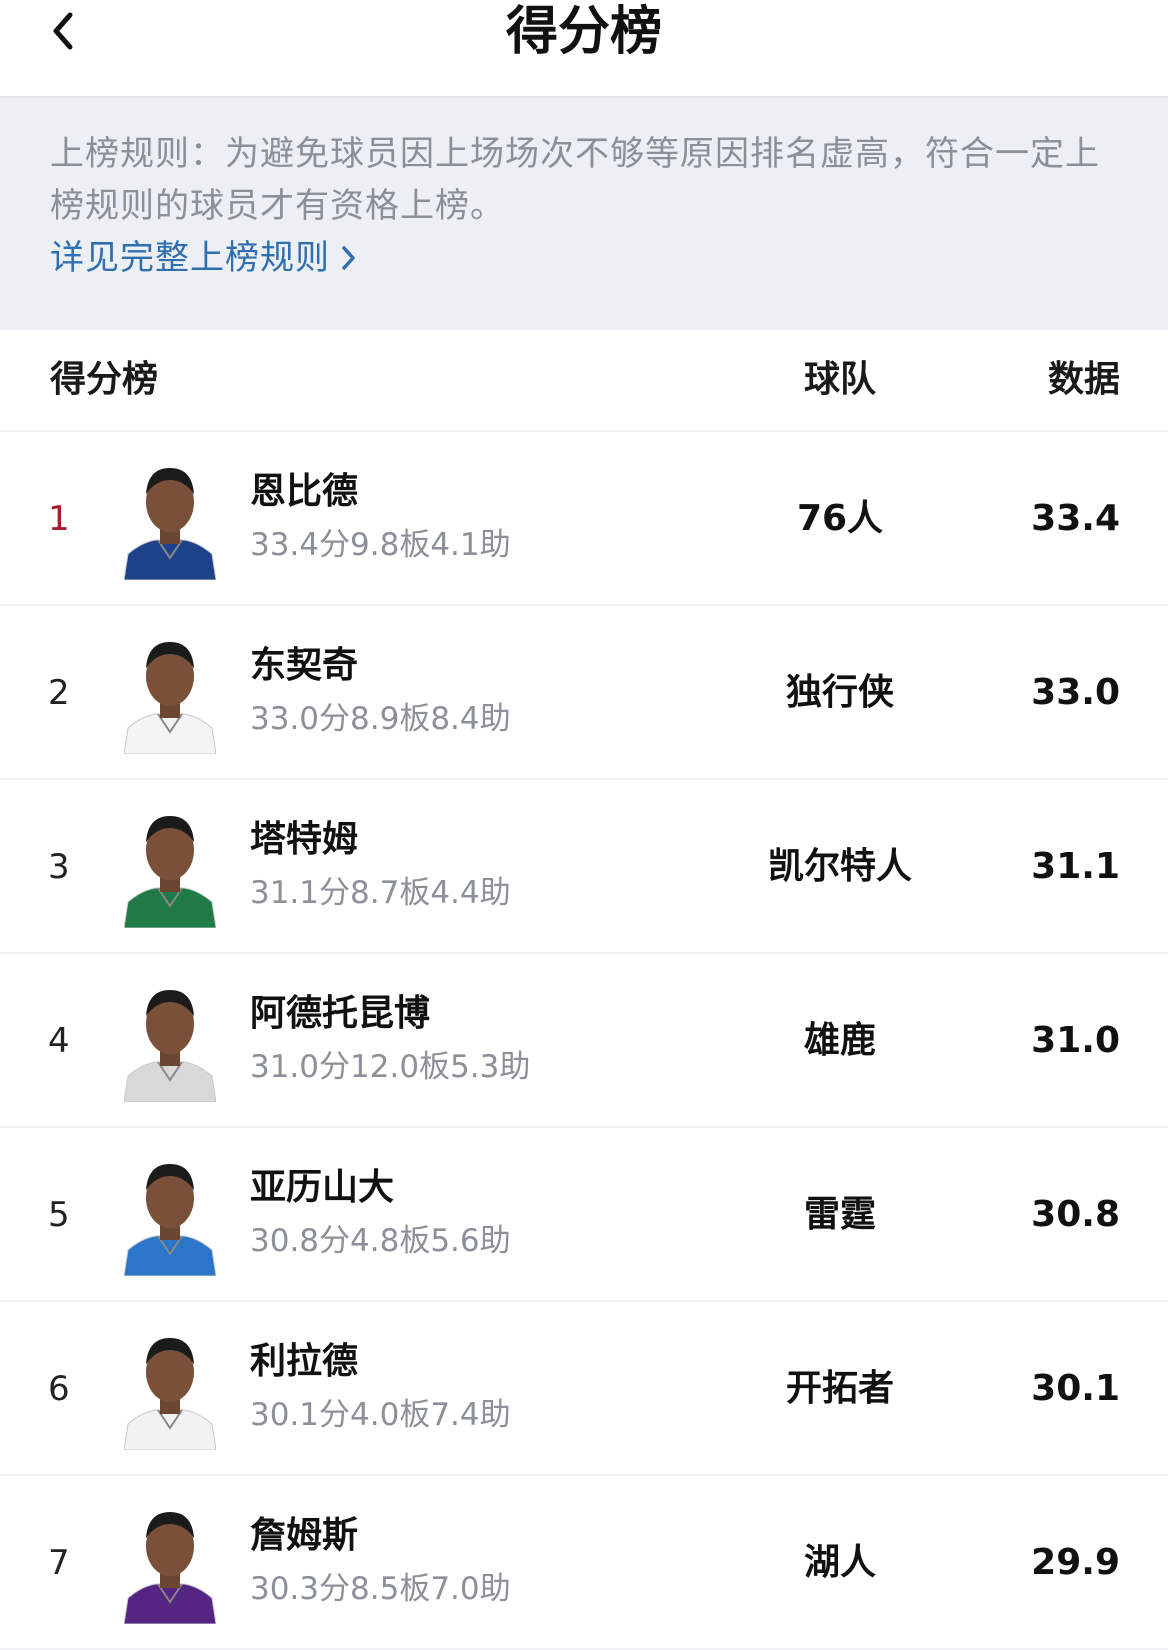  What do you see at coordinates (584, 693) in the screenshot?
I see `player-row: 2 东契奇 33.0分8.9板8.4助 独行侠 33.0` at bounding box center [584, 693].